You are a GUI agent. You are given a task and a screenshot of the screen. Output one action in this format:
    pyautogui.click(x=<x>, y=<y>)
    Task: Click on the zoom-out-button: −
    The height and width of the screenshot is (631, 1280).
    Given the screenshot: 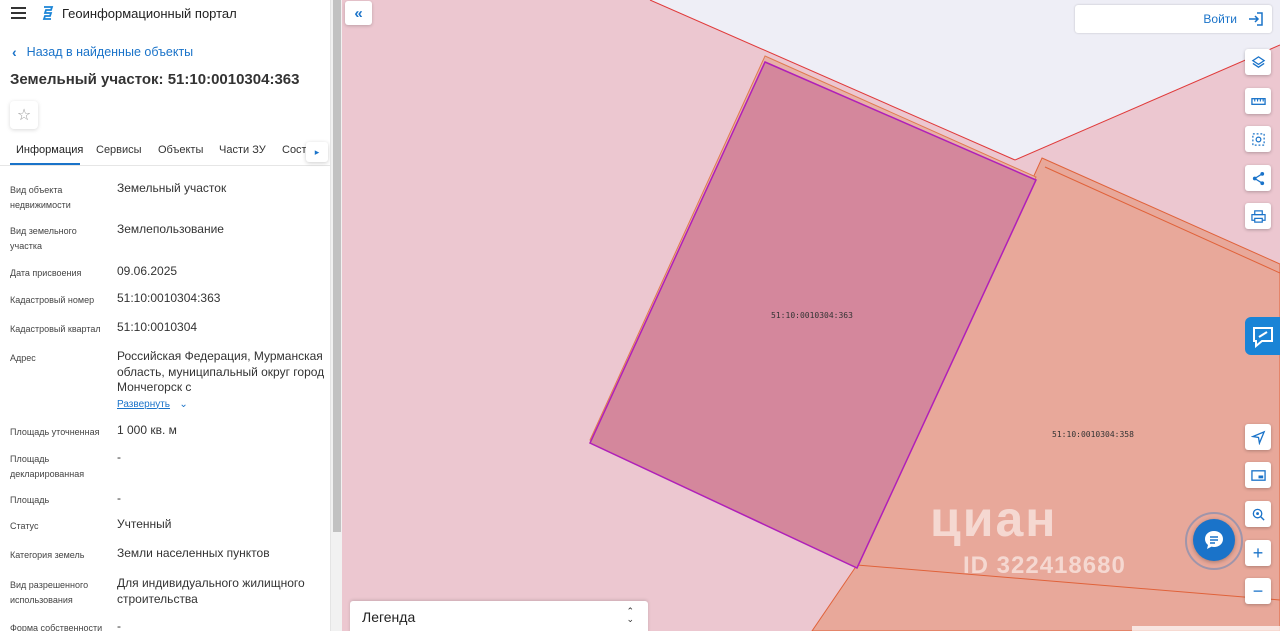 What is the action you would take?
    pyautogui.click(x=1258, y=591)
    